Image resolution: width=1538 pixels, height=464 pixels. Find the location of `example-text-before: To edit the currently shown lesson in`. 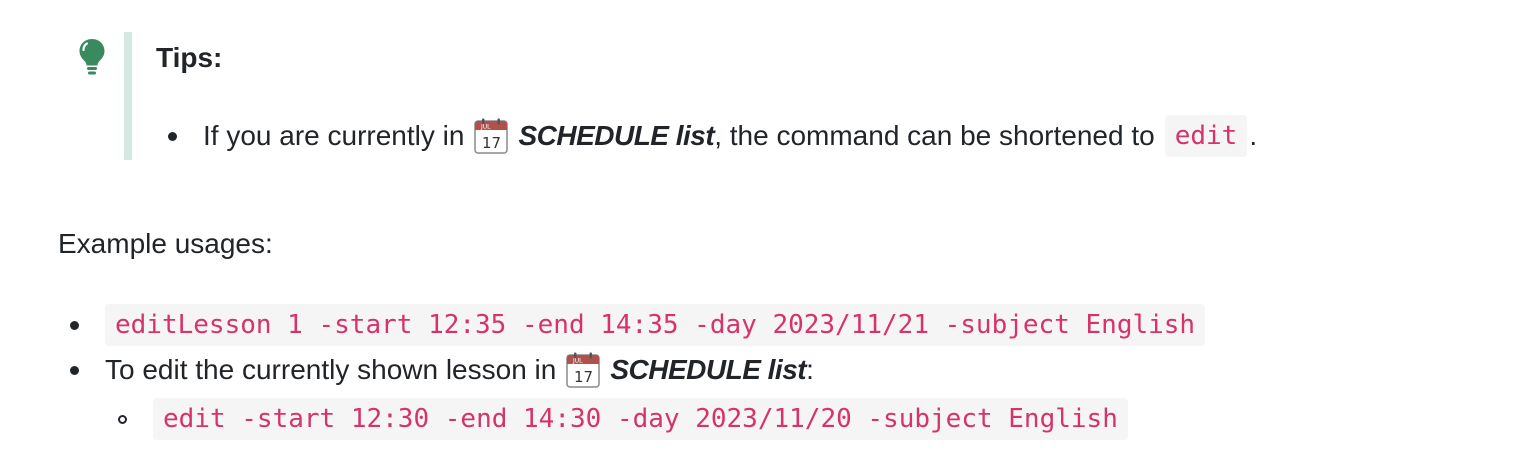

example-text-before: To edit the currently shown lesson in is located at coordinates (331, 369).